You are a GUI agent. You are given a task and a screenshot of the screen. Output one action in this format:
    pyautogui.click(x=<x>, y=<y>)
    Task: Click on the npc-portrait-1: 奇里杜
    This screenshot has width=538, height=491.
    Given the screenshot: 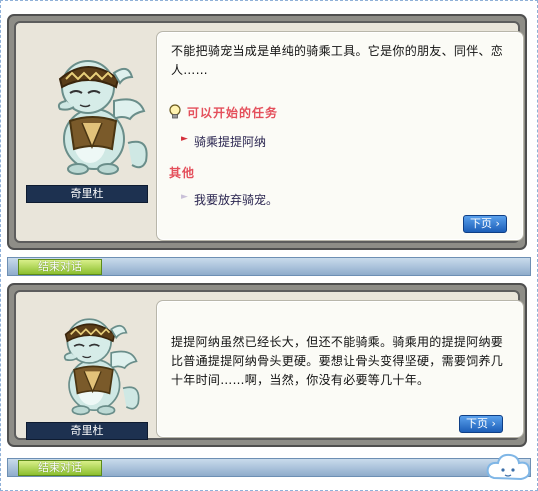 What is the action you would take?
    pyautogui.click(x=91, y=118)
    